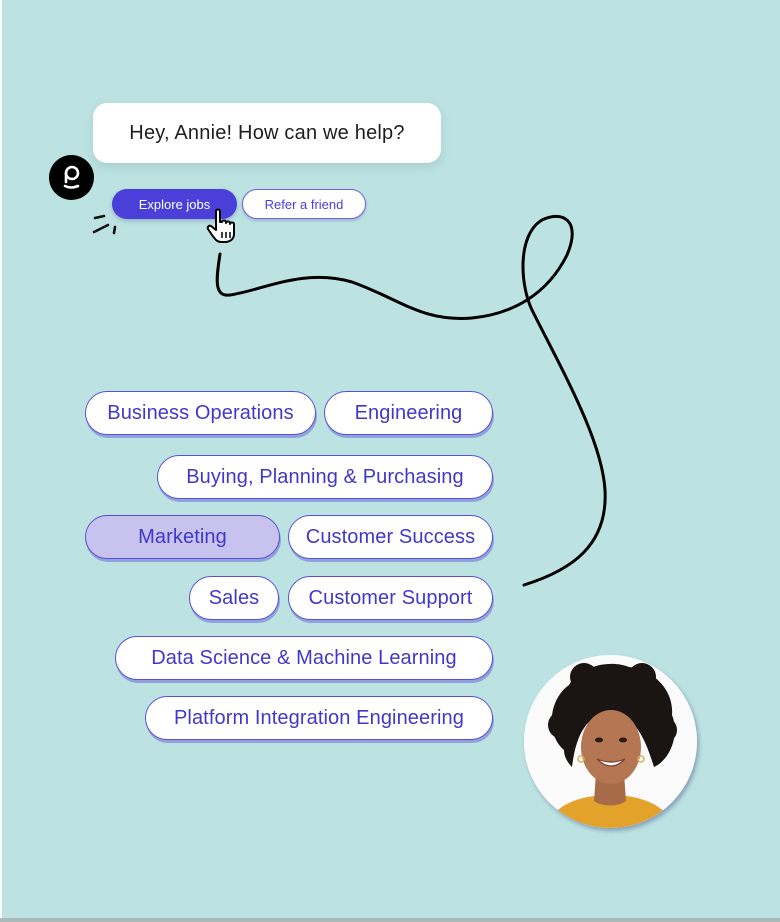  I want to click on category-pill-data-science-ml: Data Science & Machine Learning, so click(304, 658).